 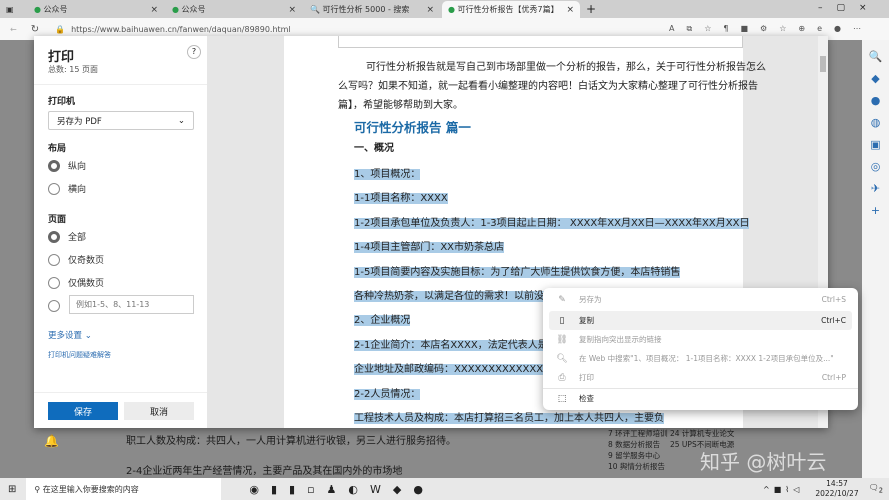 What do you see at coordinates (562, 377) in the screenshot?
I see `print-icon: ⎙` at bounding box center [562, 377].